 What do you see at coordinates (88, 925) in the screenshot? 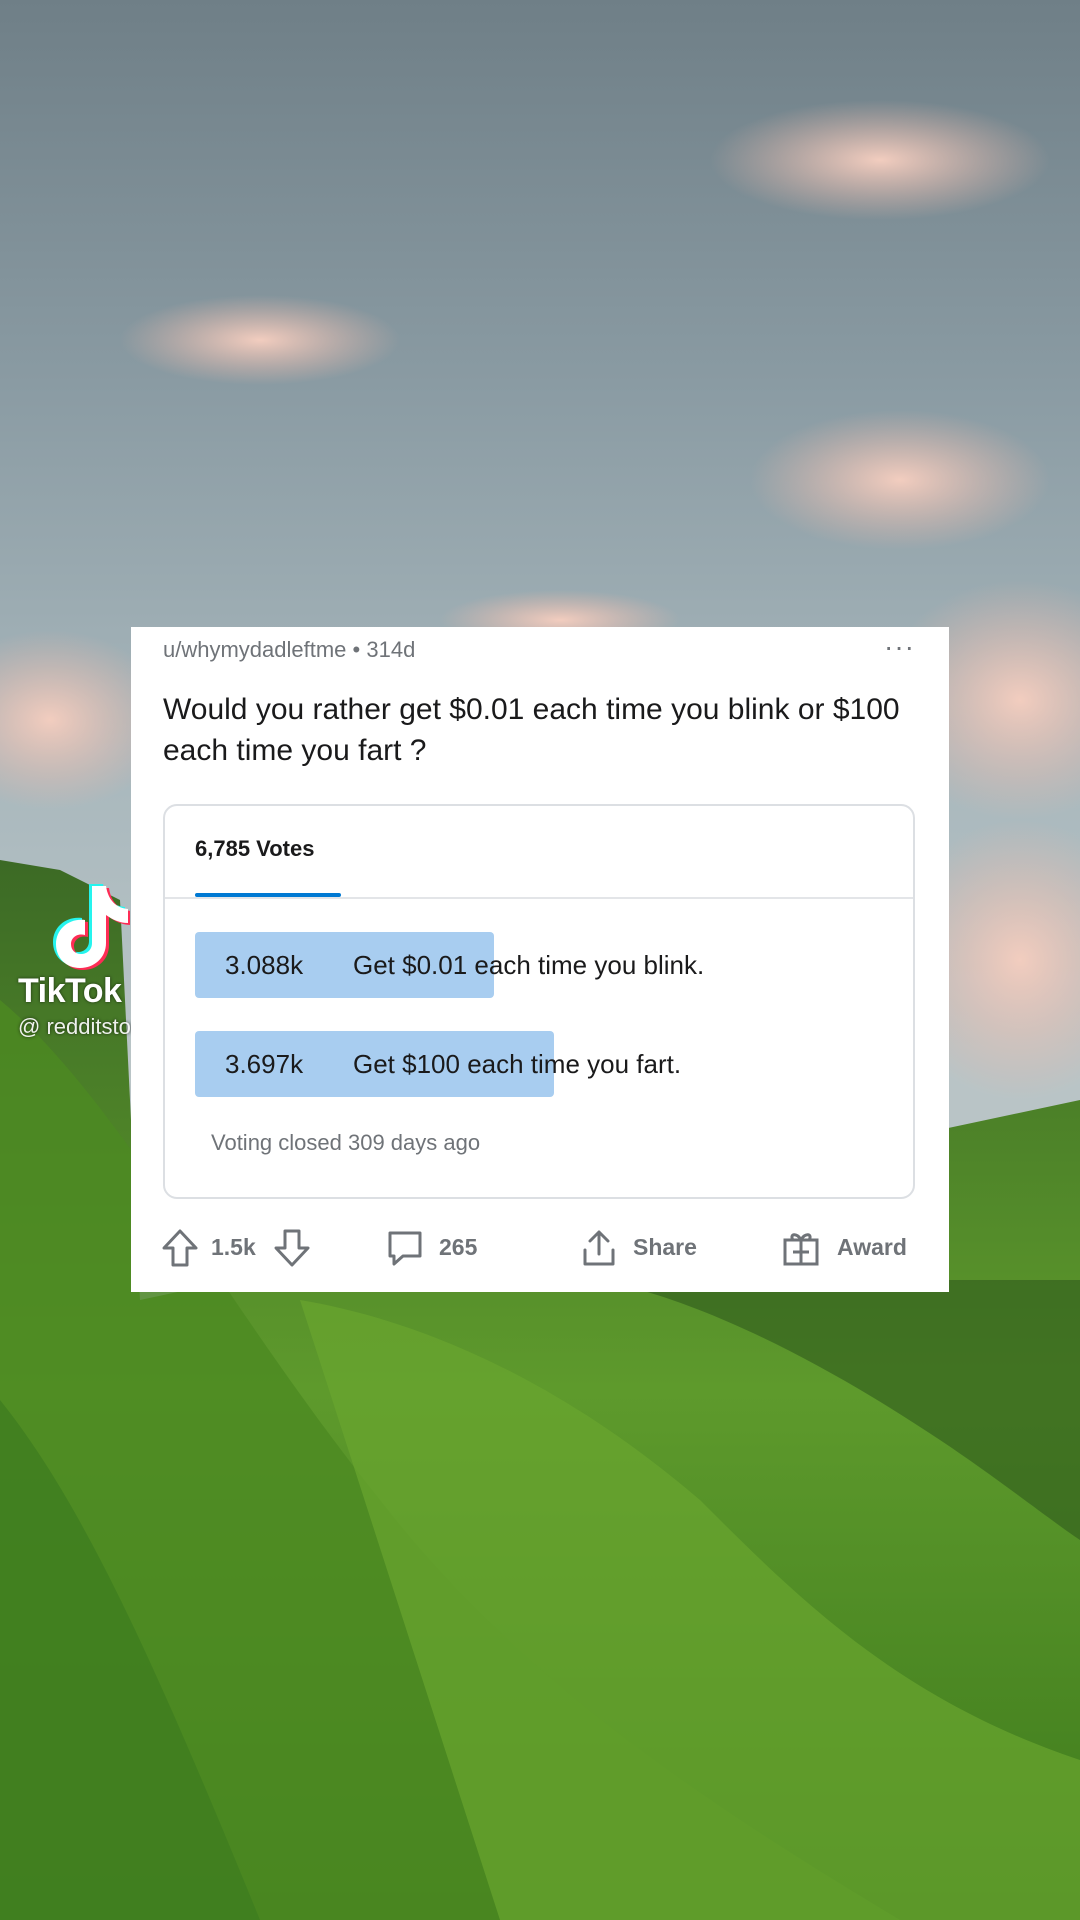
I see `tiktok-logo-icon` at bounding box center [88, 925].